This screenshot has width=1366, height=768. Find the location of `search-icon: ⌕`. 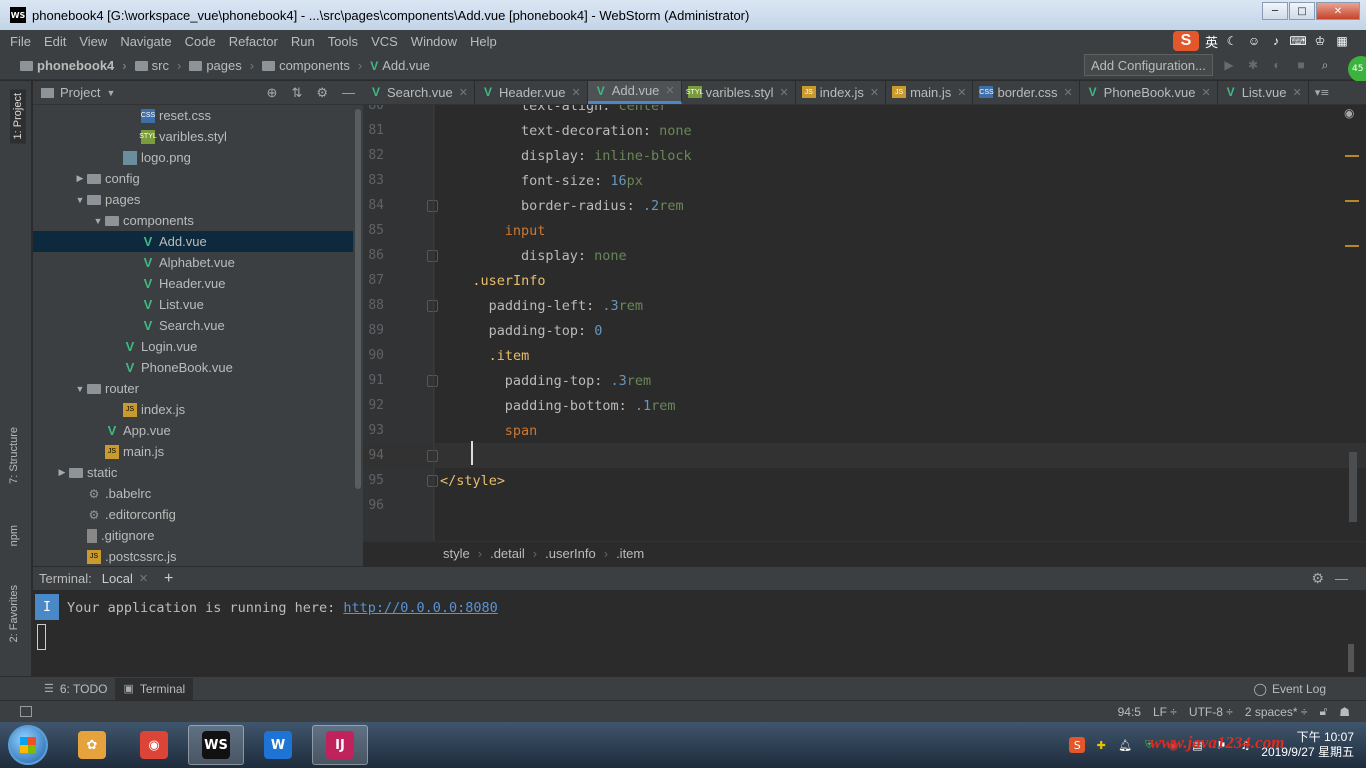

search-icon: ⌕ is located at coordinates (1325, 65).